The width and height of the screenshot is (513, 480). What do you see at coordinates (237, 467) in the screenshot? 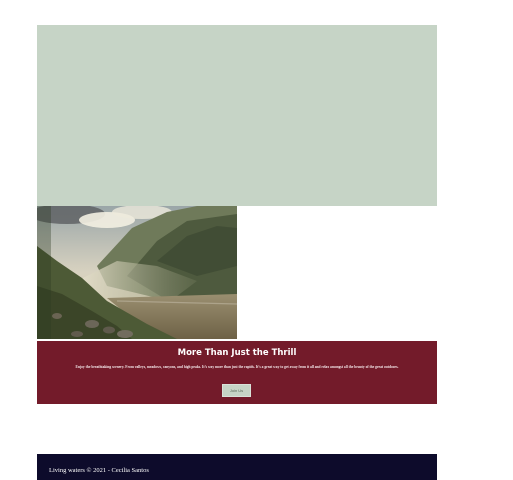
I see `footer: Living waters © 2021 - Cecilia Santos` at bounding box center [237, 467].